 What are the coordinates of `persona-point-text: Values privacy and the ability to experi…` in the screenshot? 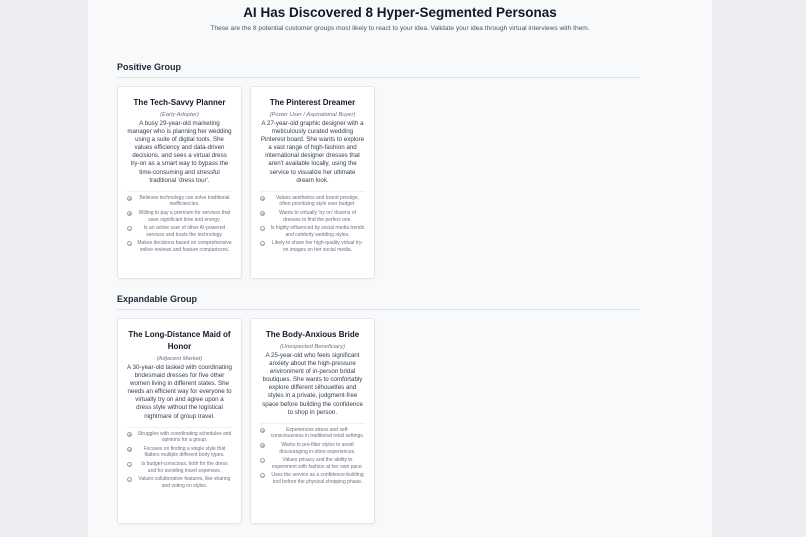 It's located at (317, 463).